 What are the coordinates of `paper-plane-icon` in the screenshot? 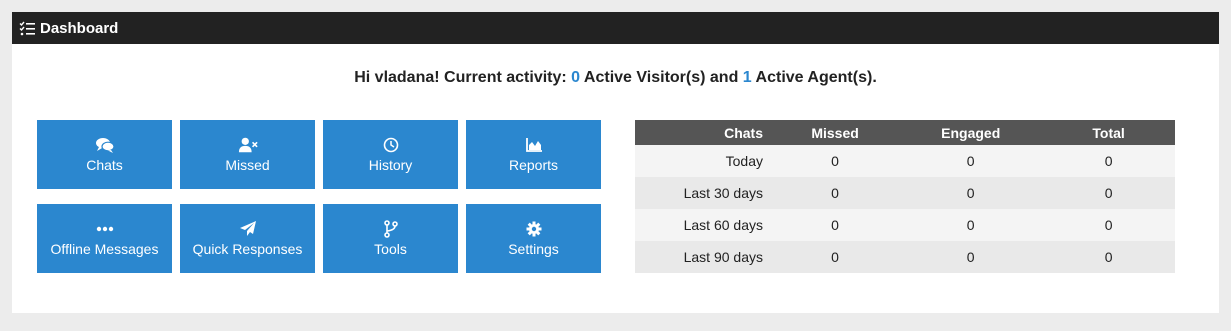 It's located at (247, 228).